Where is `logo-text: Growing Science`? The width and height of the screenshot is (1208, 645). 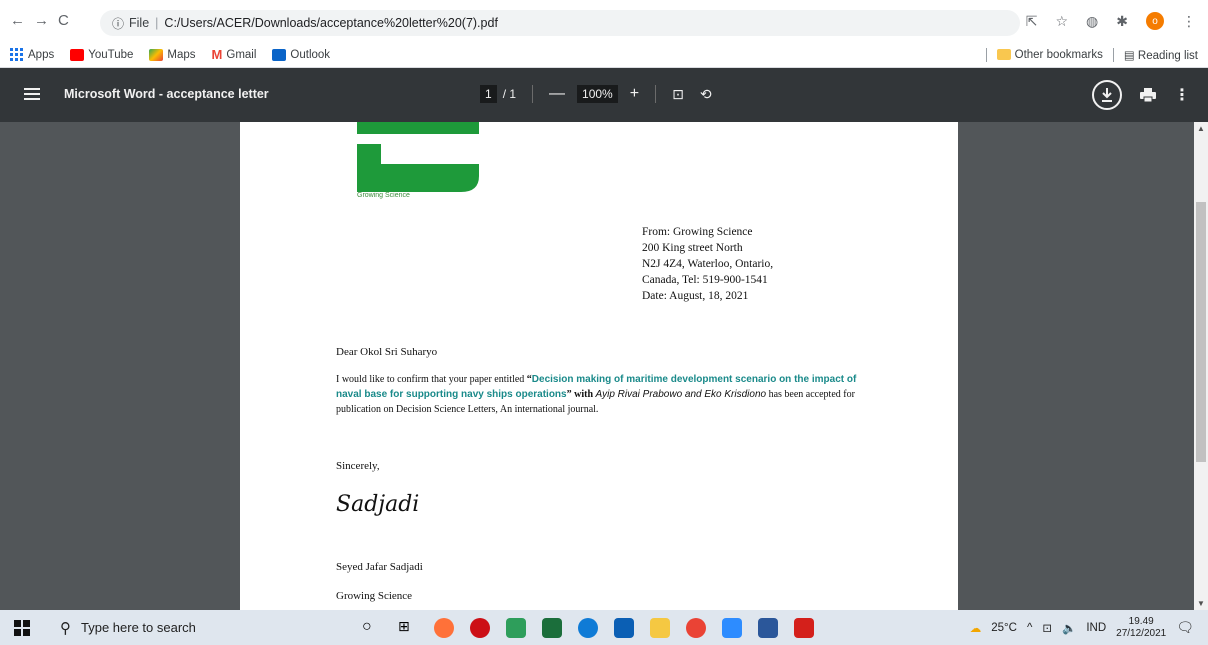 logo-text: Growing Science is located at coordinates (383, 195).